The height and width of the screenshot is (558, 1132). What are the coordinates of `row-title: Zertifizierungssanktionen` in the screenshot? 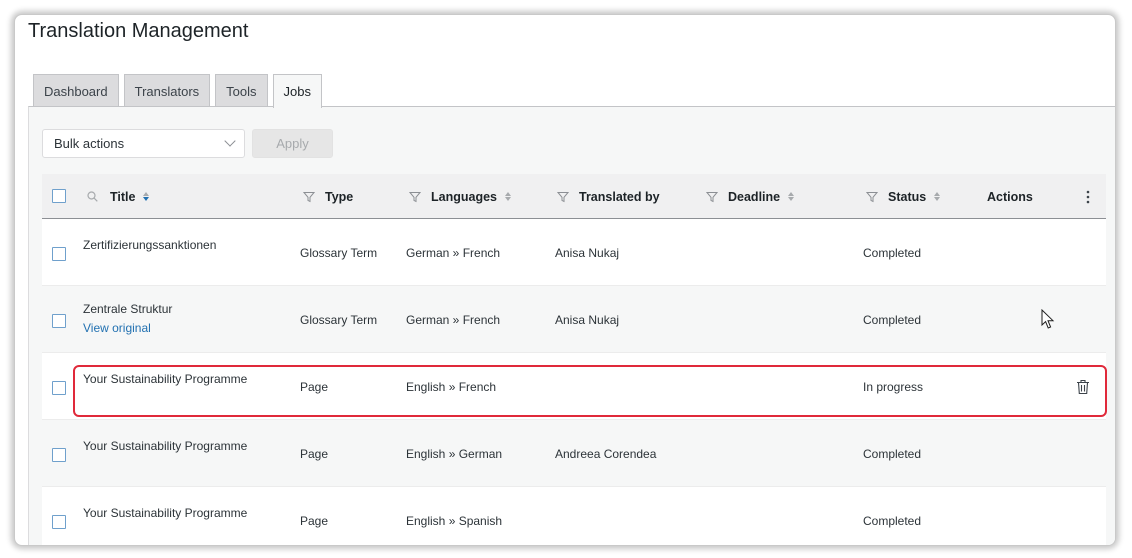 It's located at (150, 245).